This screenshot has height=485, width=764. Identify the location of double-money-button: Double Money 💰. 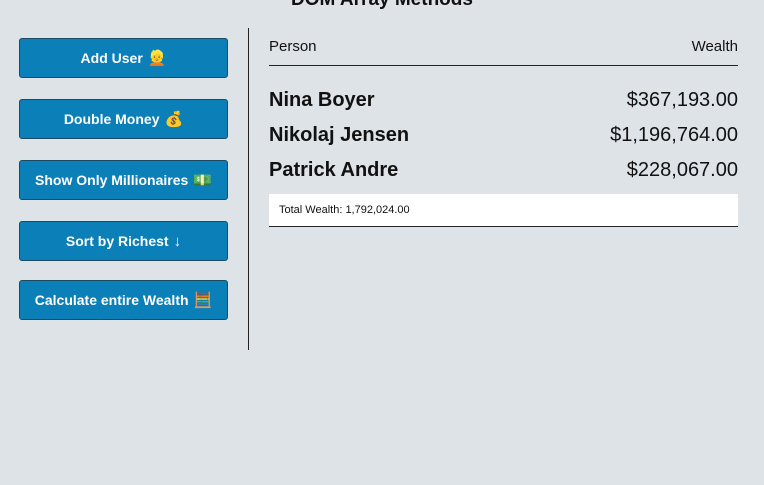
(123, 119).